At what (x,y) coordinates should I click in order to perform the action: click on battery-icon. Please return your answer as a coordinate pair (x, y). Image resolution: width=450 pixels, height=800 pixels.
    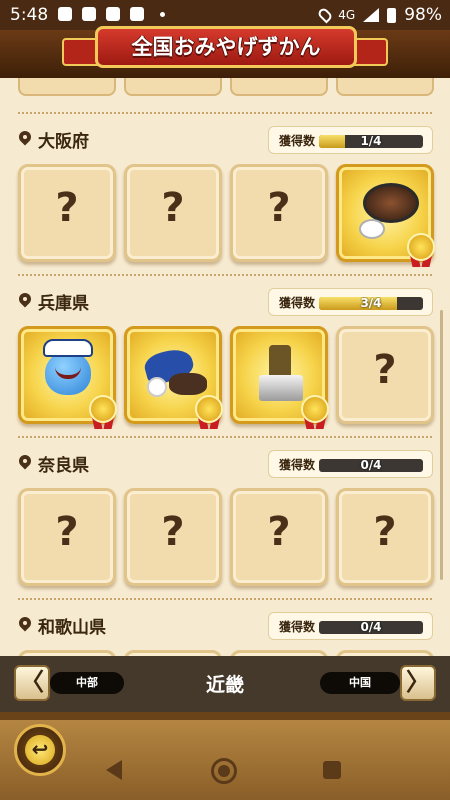
    Looking at the image, I should click on (392, 15).